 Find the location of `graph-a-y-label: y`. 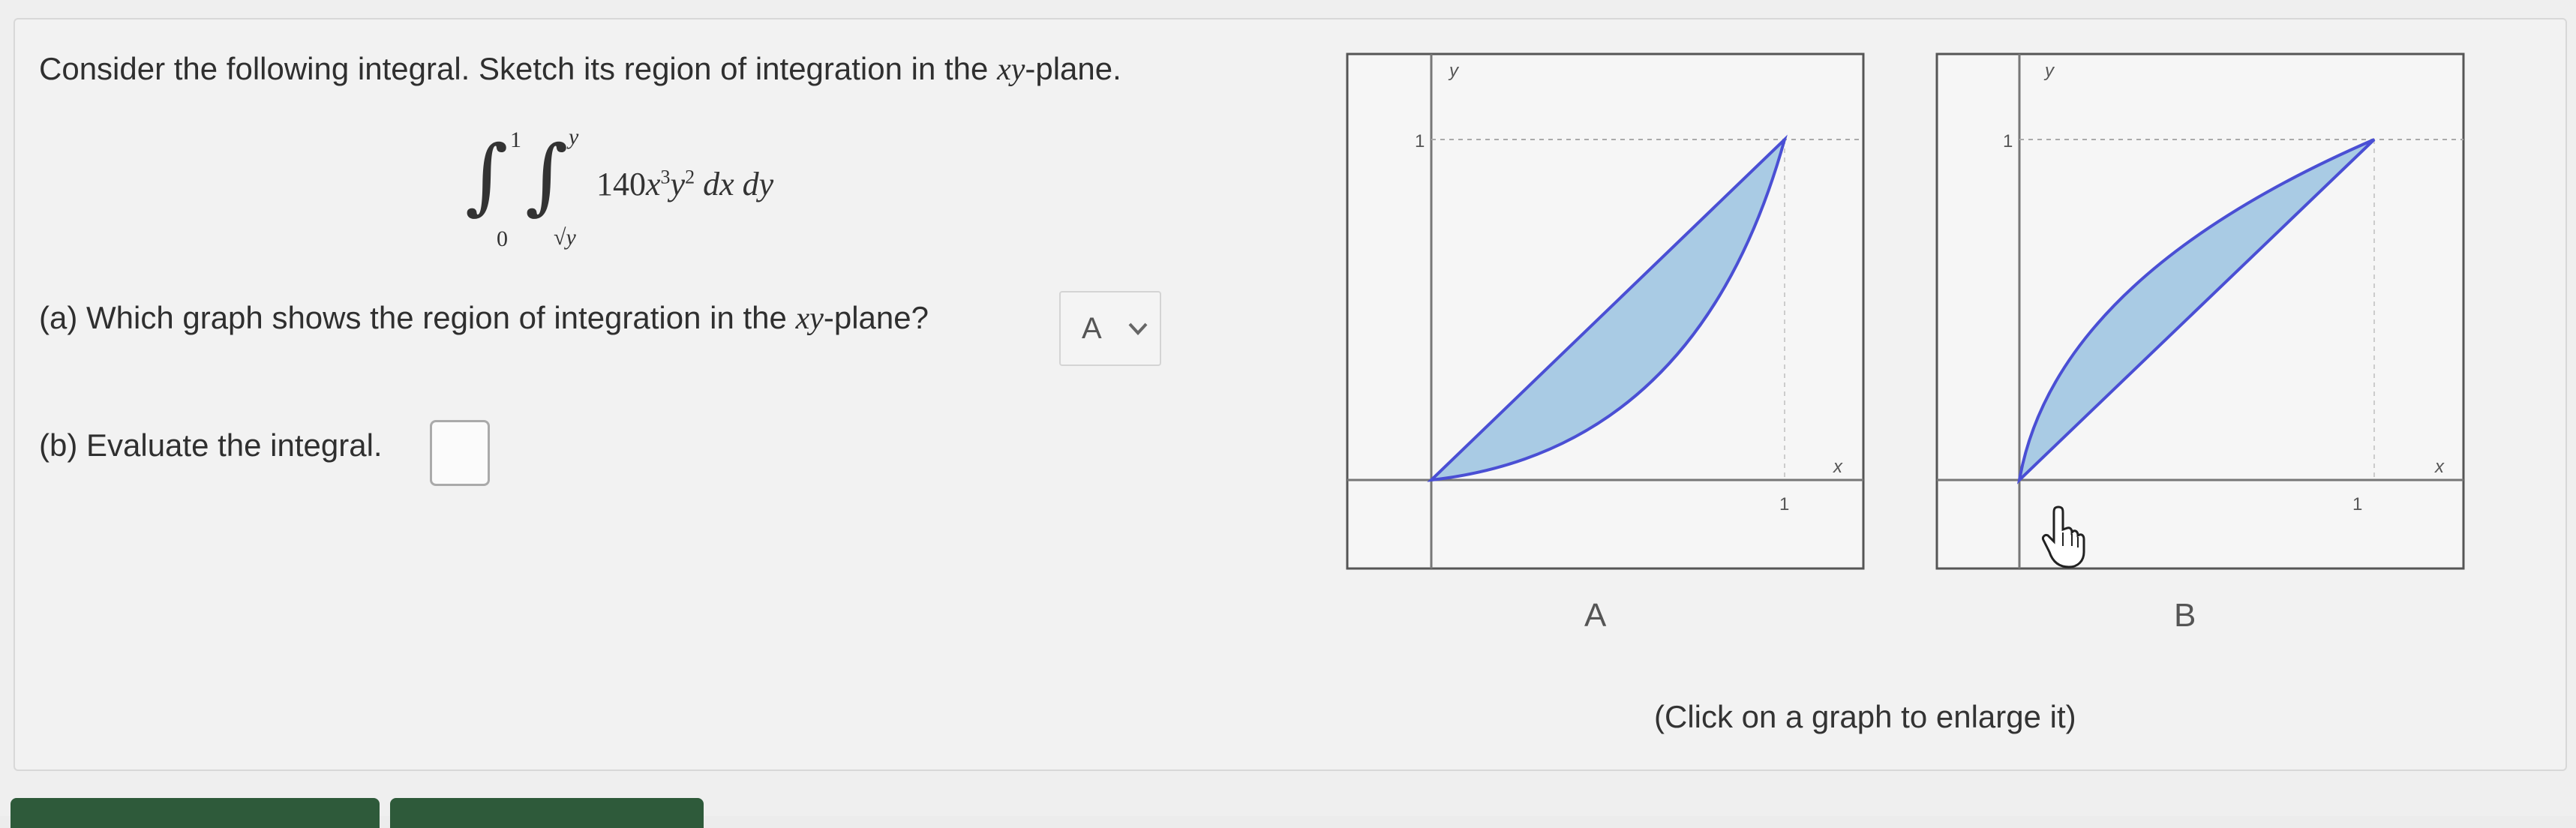

graph-a-y-label: y is located at coordinates (1454, 71).